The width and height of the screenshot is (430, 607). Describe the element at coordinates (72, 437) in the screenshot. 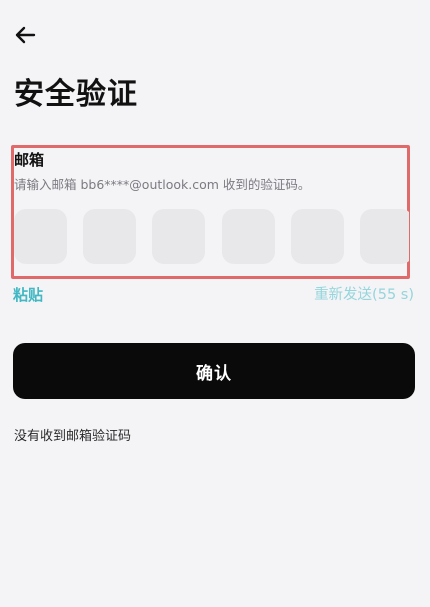

I see `no-code-received-link: 没有收到邮箱验证码` at that location.